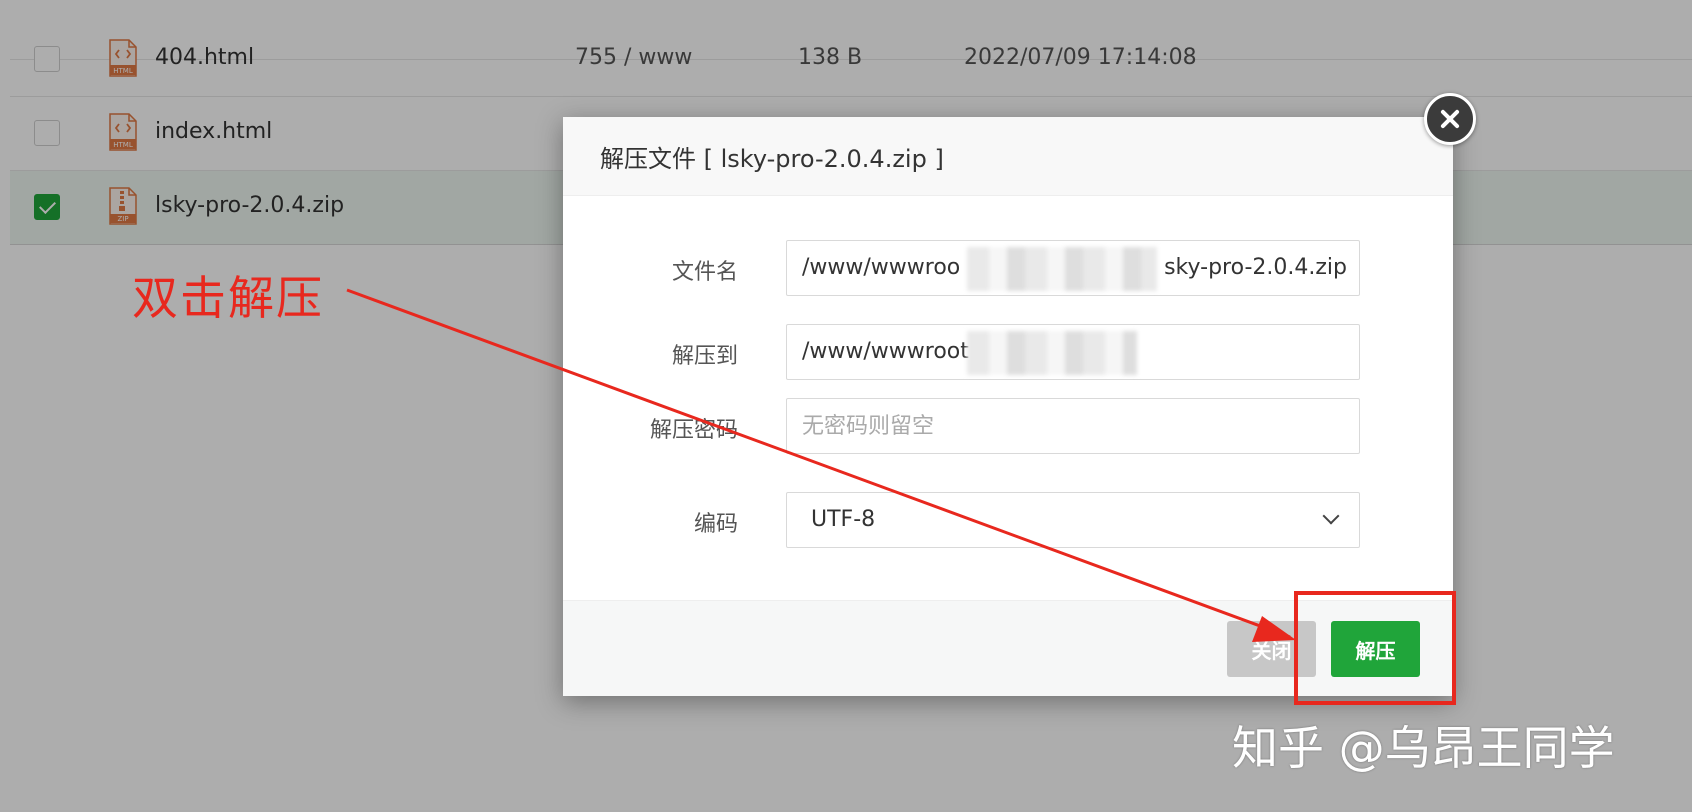 This screenshot has width=1692, height=812. I want to click on extract-to-row: 解压到 /www/wwwroot, so click(1008, 352).